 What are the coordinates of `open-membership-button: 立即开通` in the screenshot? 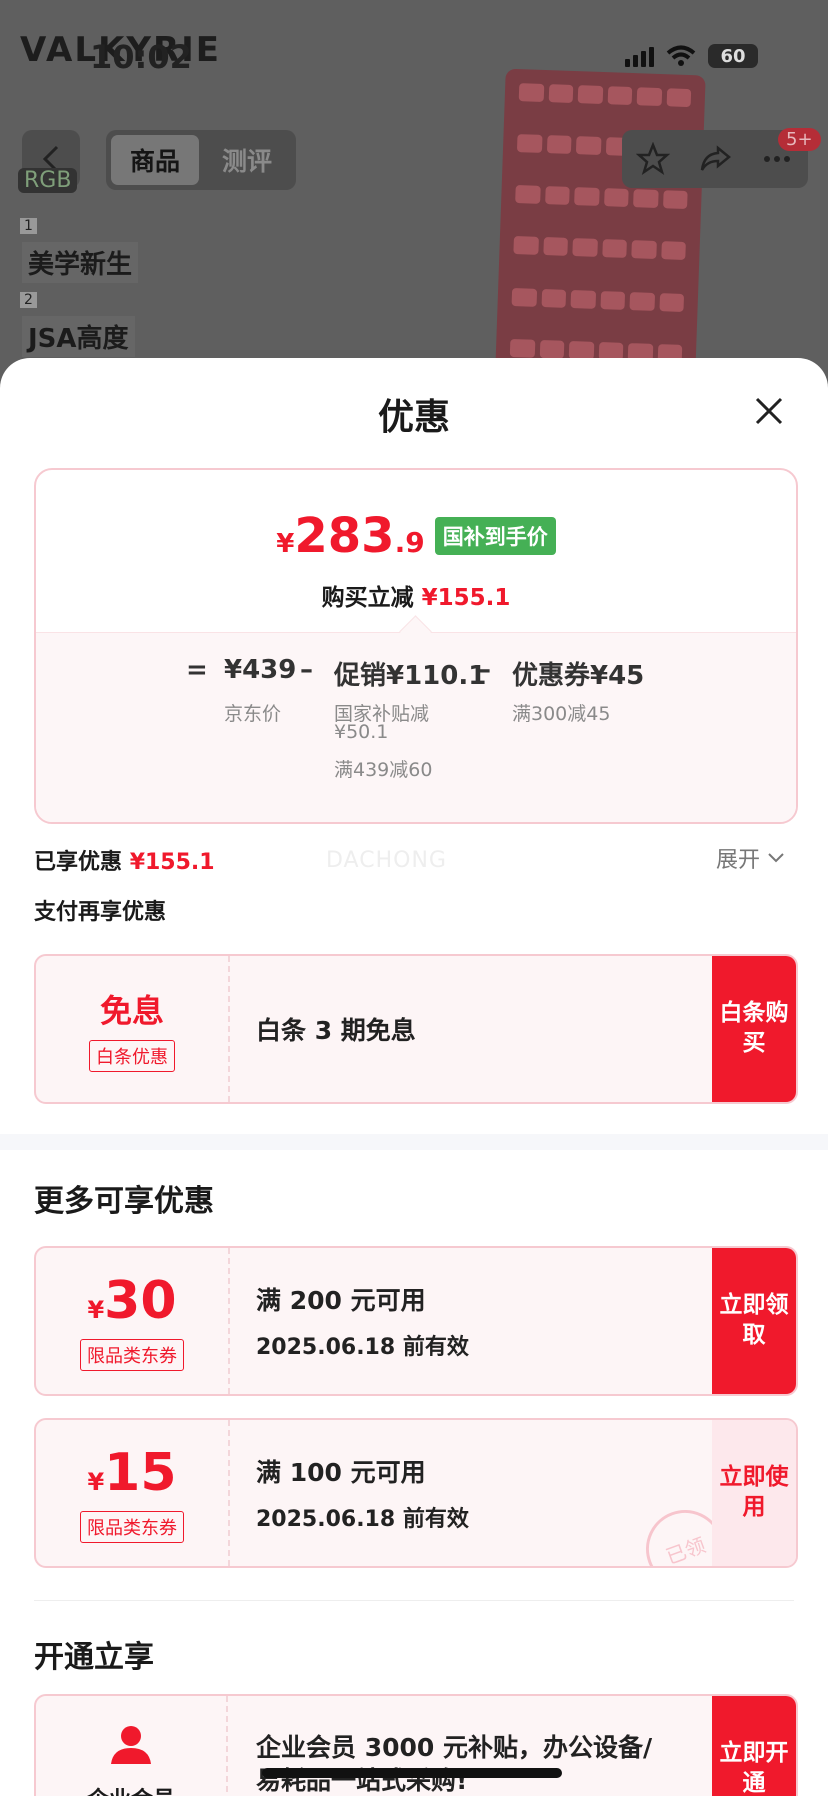 It's located at (754, 1746).